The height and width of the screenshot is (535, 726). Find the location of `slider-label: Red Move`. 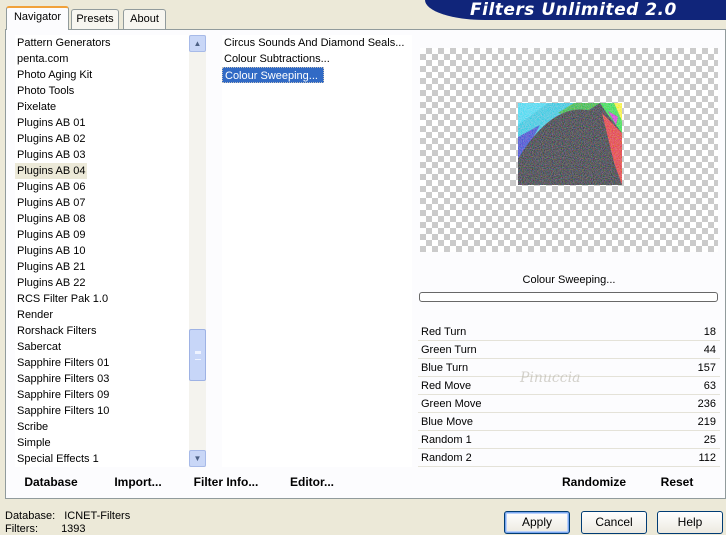

slider-label: Red Move is located at coordinates (446, 386).